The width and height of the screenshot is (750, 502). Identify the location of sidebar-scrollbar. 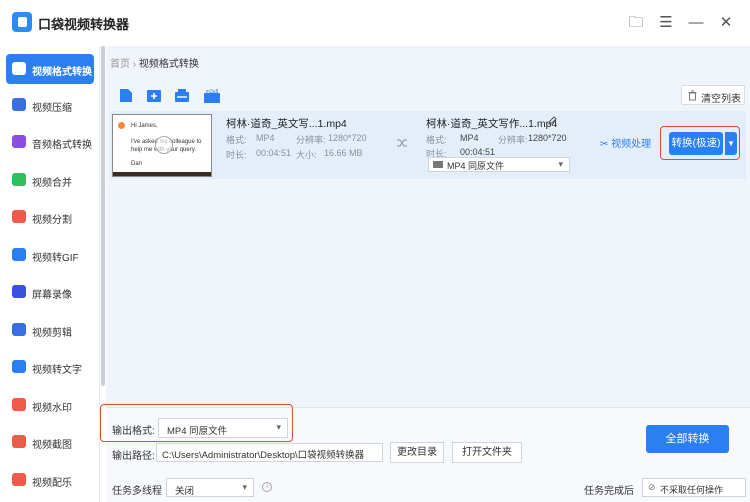
(103, 216).